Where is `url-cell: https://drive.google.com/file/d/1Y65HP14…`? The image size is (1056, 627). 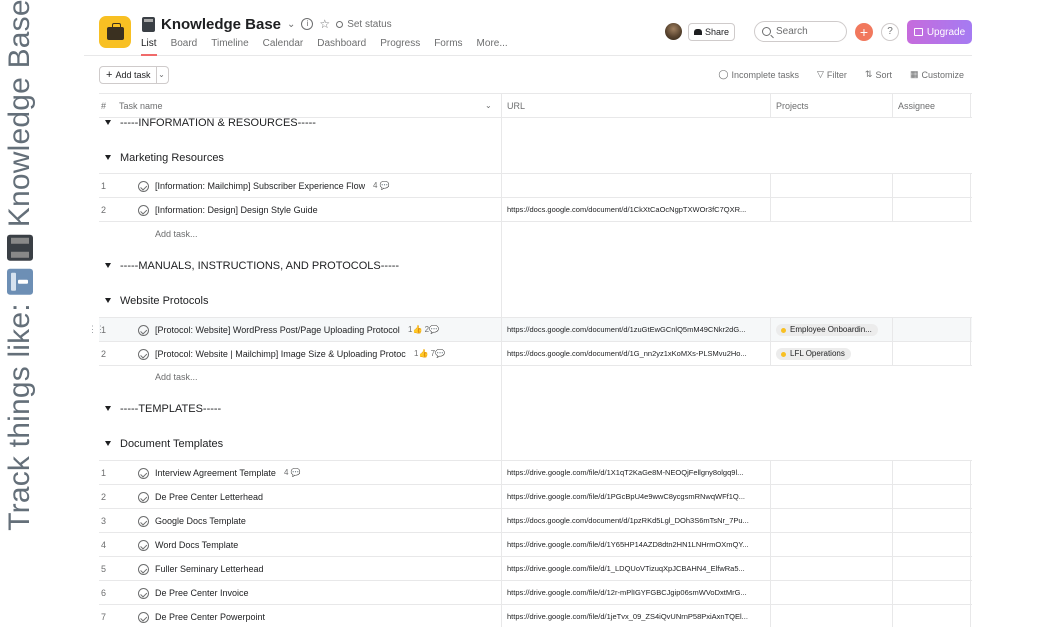 url-cell: https://drive.google.com/file/d/1Y65HP14… is located at coordinates (638, 545).